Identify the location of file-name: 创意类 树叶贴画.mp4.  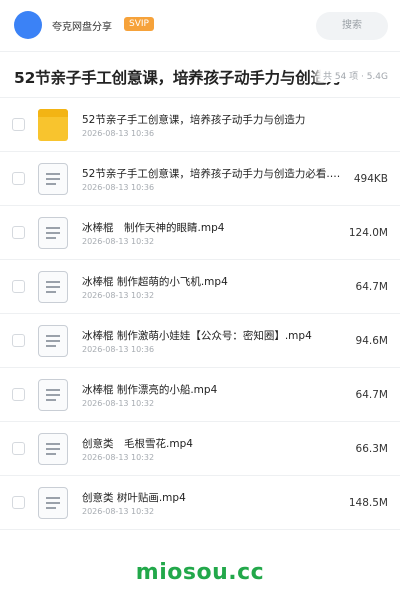
(134, 498).